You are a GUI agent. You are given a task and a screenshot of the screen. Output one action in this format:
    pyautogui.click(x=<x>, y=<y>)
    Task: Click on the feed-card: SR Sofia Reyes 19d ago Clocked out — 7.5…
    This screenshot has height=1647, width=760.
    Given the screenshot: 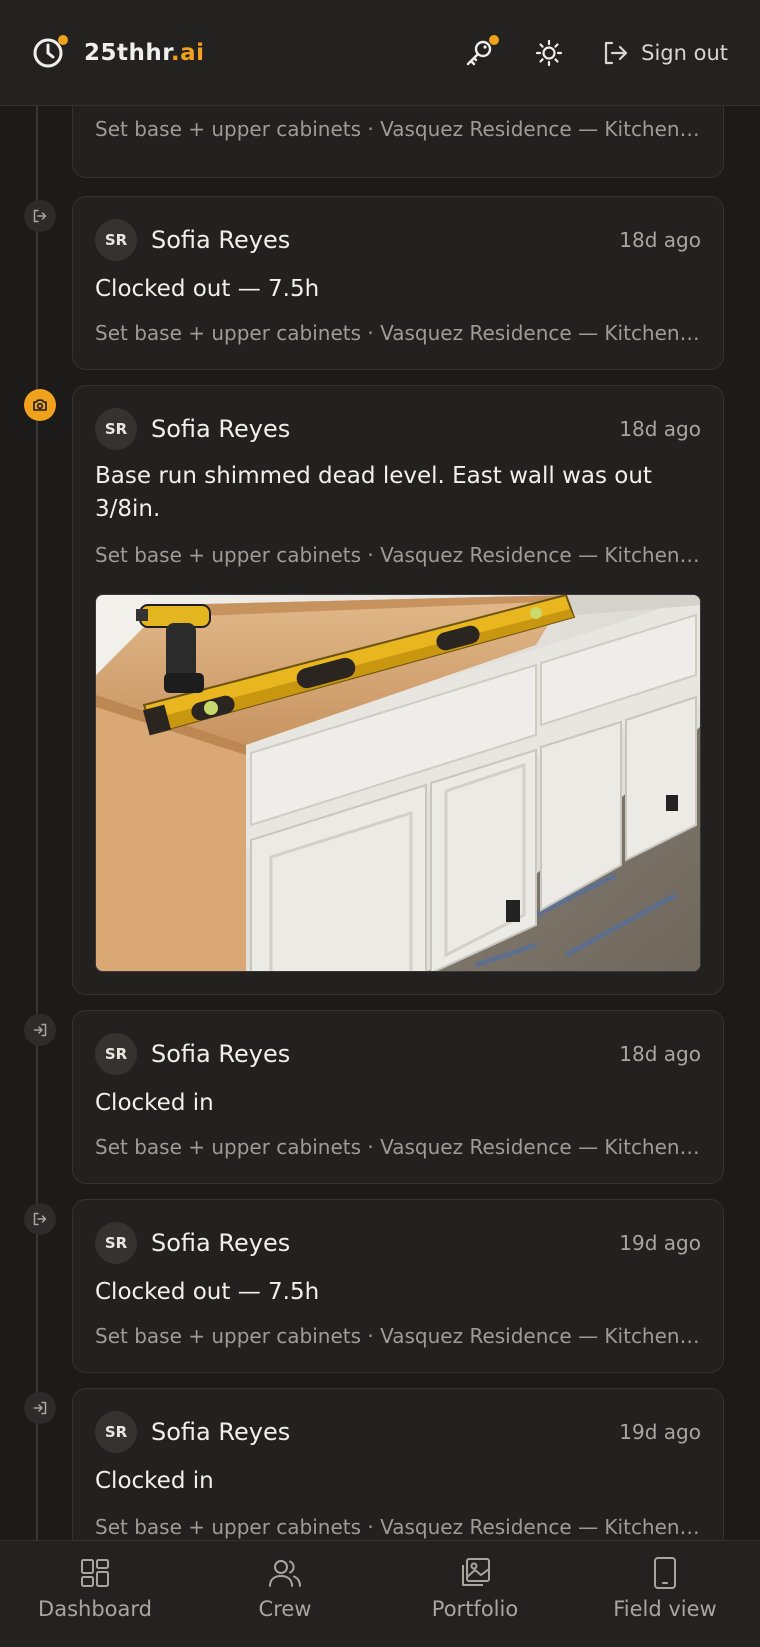 What is the action you would take?
    pyautogui.click(x=398, y=1286)
    